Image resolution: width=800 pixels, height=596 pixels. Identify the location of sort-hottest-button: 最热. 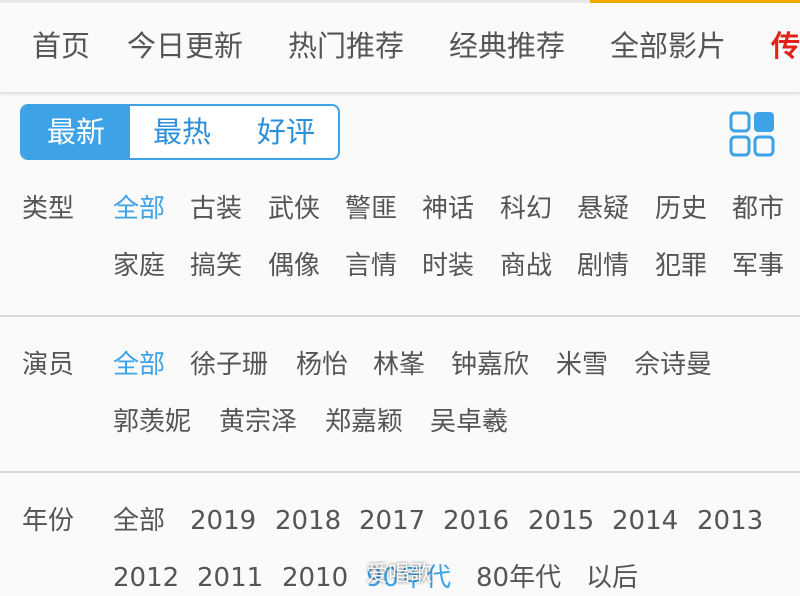
(182, 132).